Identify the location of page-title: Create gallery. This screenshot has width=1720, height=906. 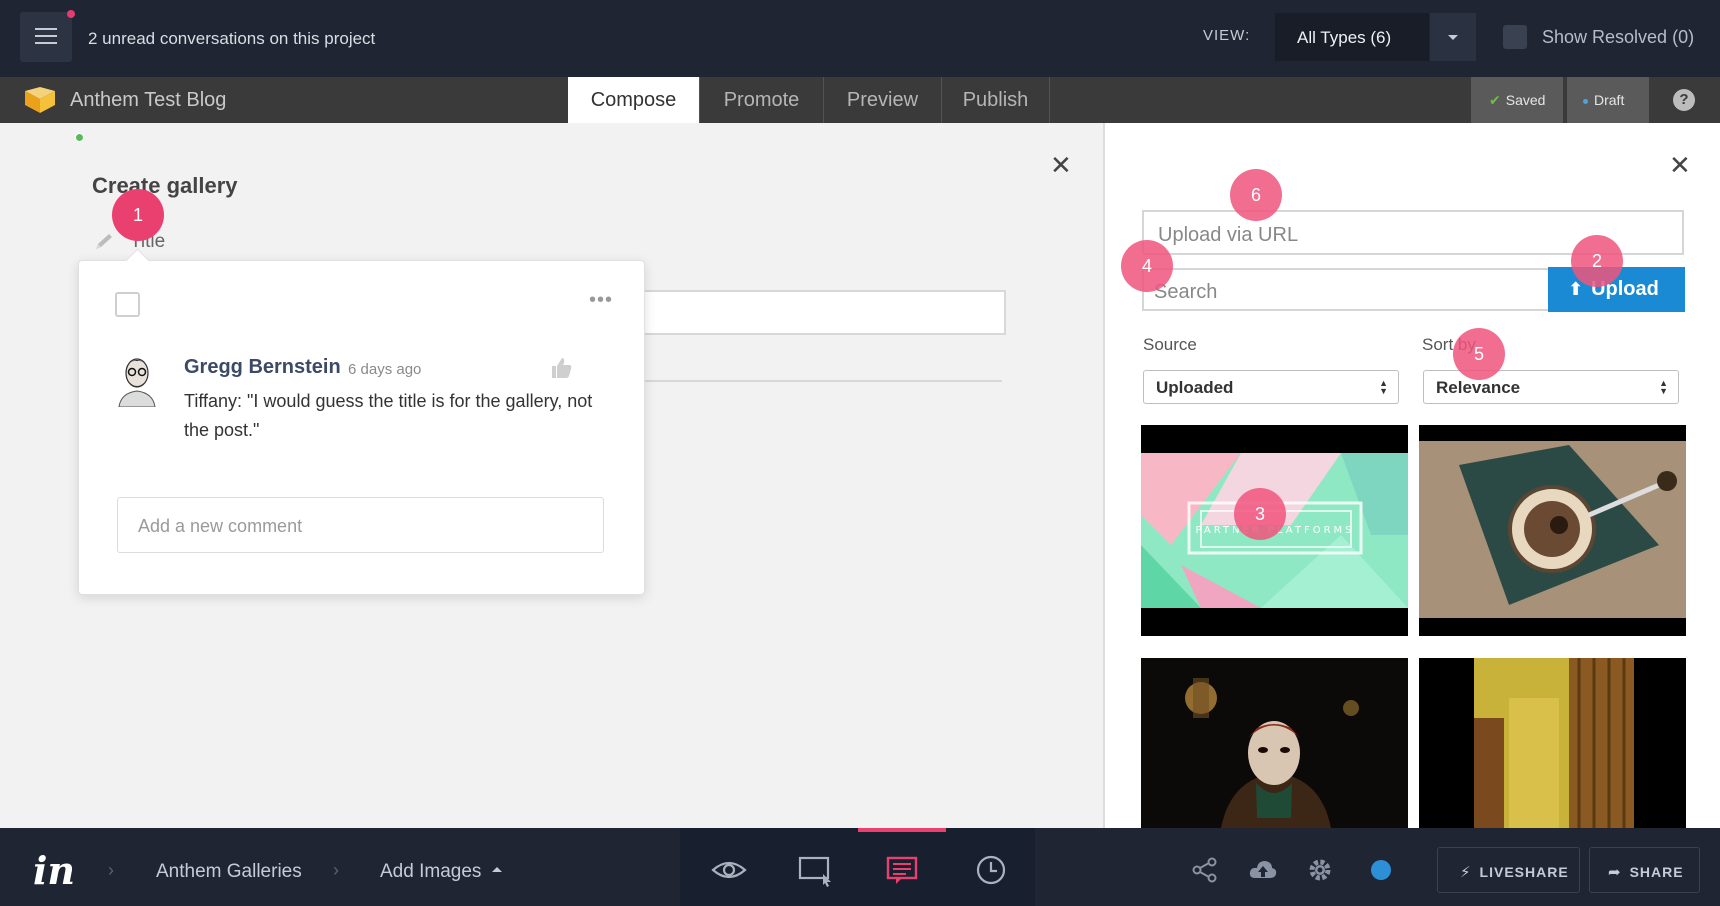
(165, 185).